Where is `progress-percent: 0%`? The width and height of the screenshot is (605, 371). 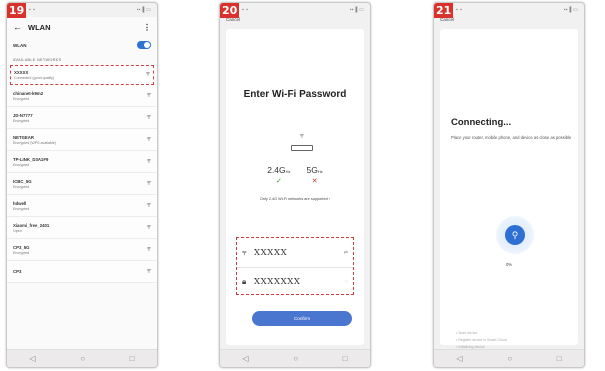 progress-percent: 0% is located at coordinates (509, 264).